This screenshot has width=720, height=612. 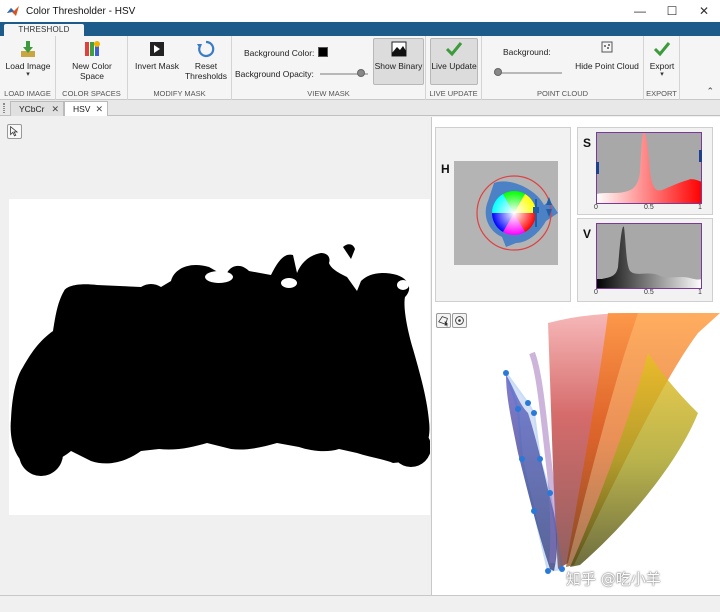 What do you see at coordinates (704, 11) in the screenshot?
I see `close-button: ✕` at bounding box center [704, 11].